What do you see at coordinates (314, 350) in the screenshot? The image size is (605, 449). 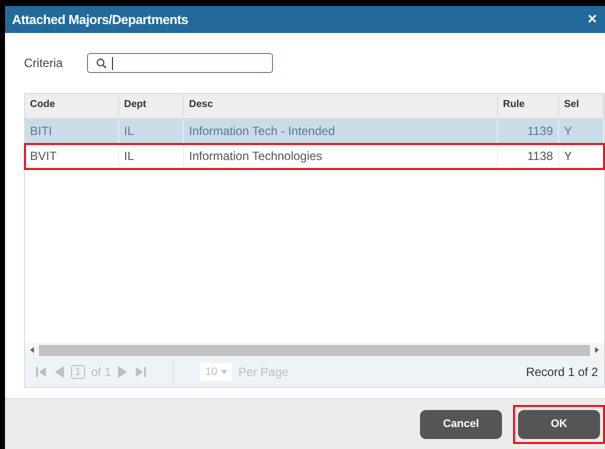 I see `horizontal-scrollbar` at bounding box center [314, 350].